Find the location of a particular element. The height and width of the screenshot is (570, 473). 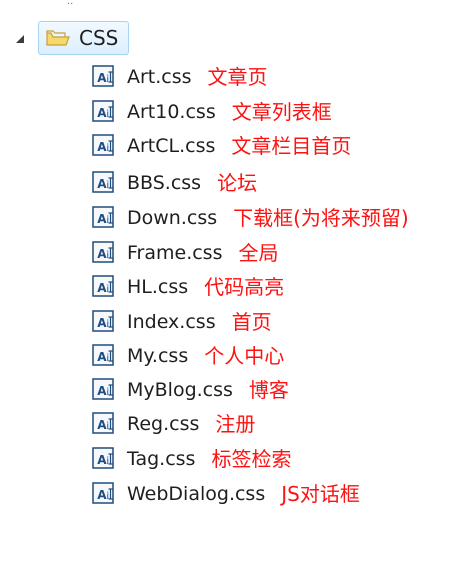

file-name: ArtCL.css is located at coordinates (171, 146).